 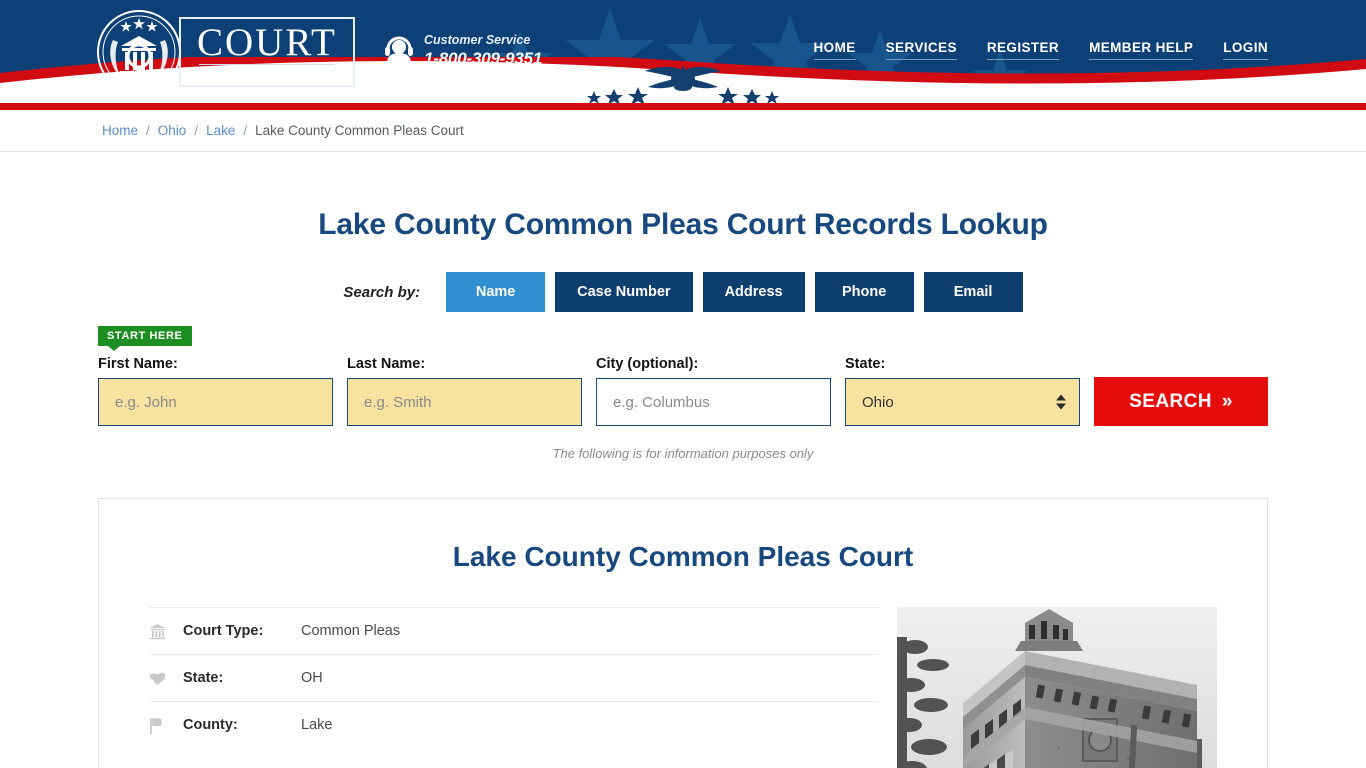 What do you see at coordinates (267, 65) in the screenshot?
I see `logo-divider` at bounding box center [267, 65].